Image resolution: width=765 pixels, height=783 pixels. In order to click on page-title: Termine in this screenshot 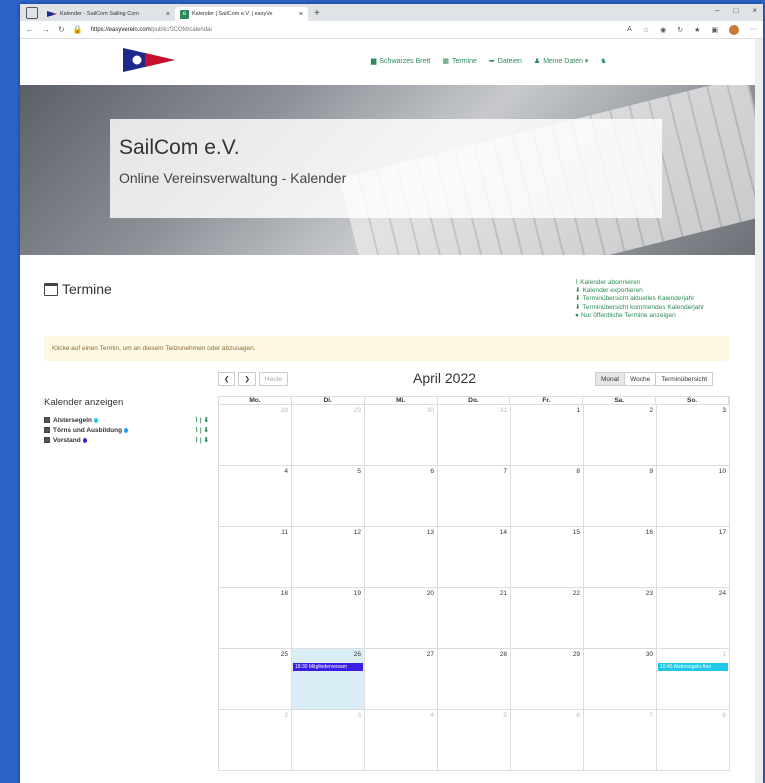, I will do `click(78, 289)`.